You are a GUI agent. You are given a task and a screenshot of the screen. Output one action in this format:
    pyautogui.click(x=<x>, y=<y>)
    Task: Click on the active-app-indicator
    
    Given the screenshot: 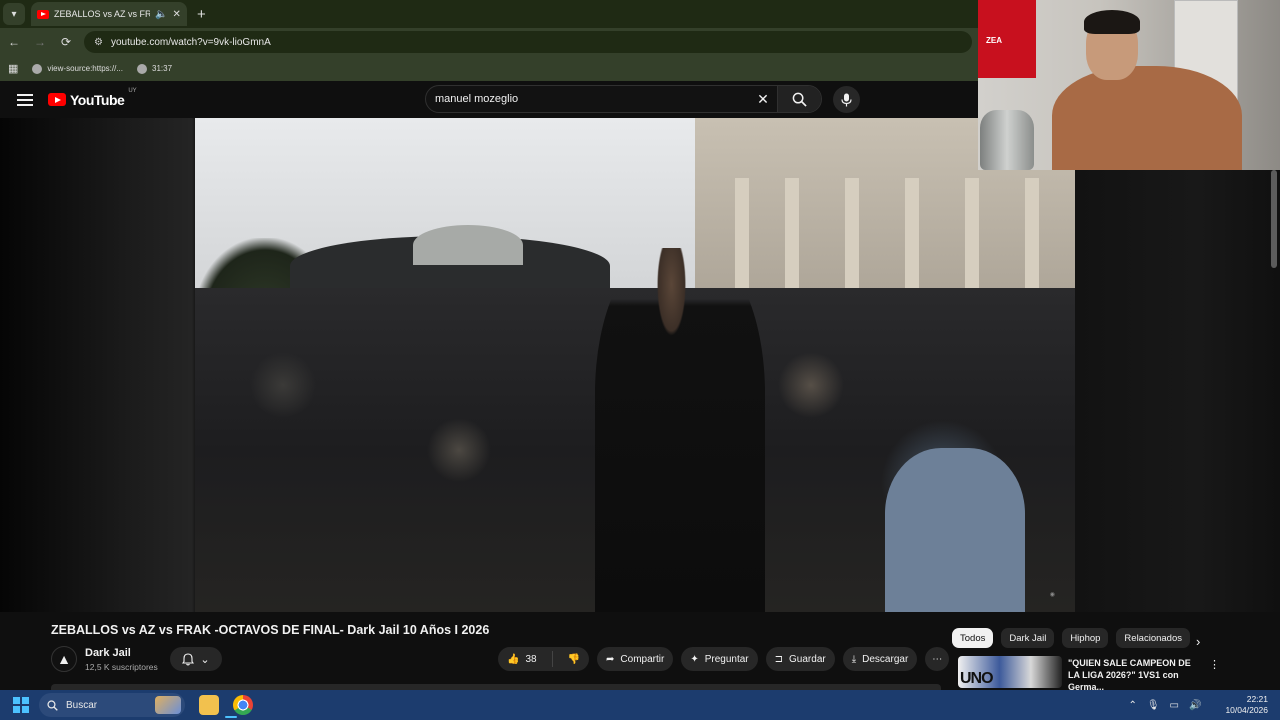 What is the action you would take?
    pyautogui.click(x=231, y=717)
    